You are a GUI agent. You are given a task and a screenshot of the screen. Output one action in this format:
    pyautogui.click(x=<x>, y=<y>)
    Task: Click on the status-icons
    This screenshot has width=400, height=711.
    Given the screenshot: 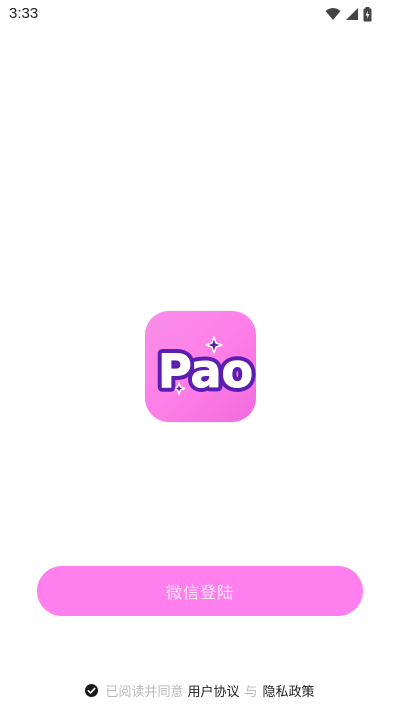 What is the action you would take?
    pyautogui.click(x=348, y=14)
    